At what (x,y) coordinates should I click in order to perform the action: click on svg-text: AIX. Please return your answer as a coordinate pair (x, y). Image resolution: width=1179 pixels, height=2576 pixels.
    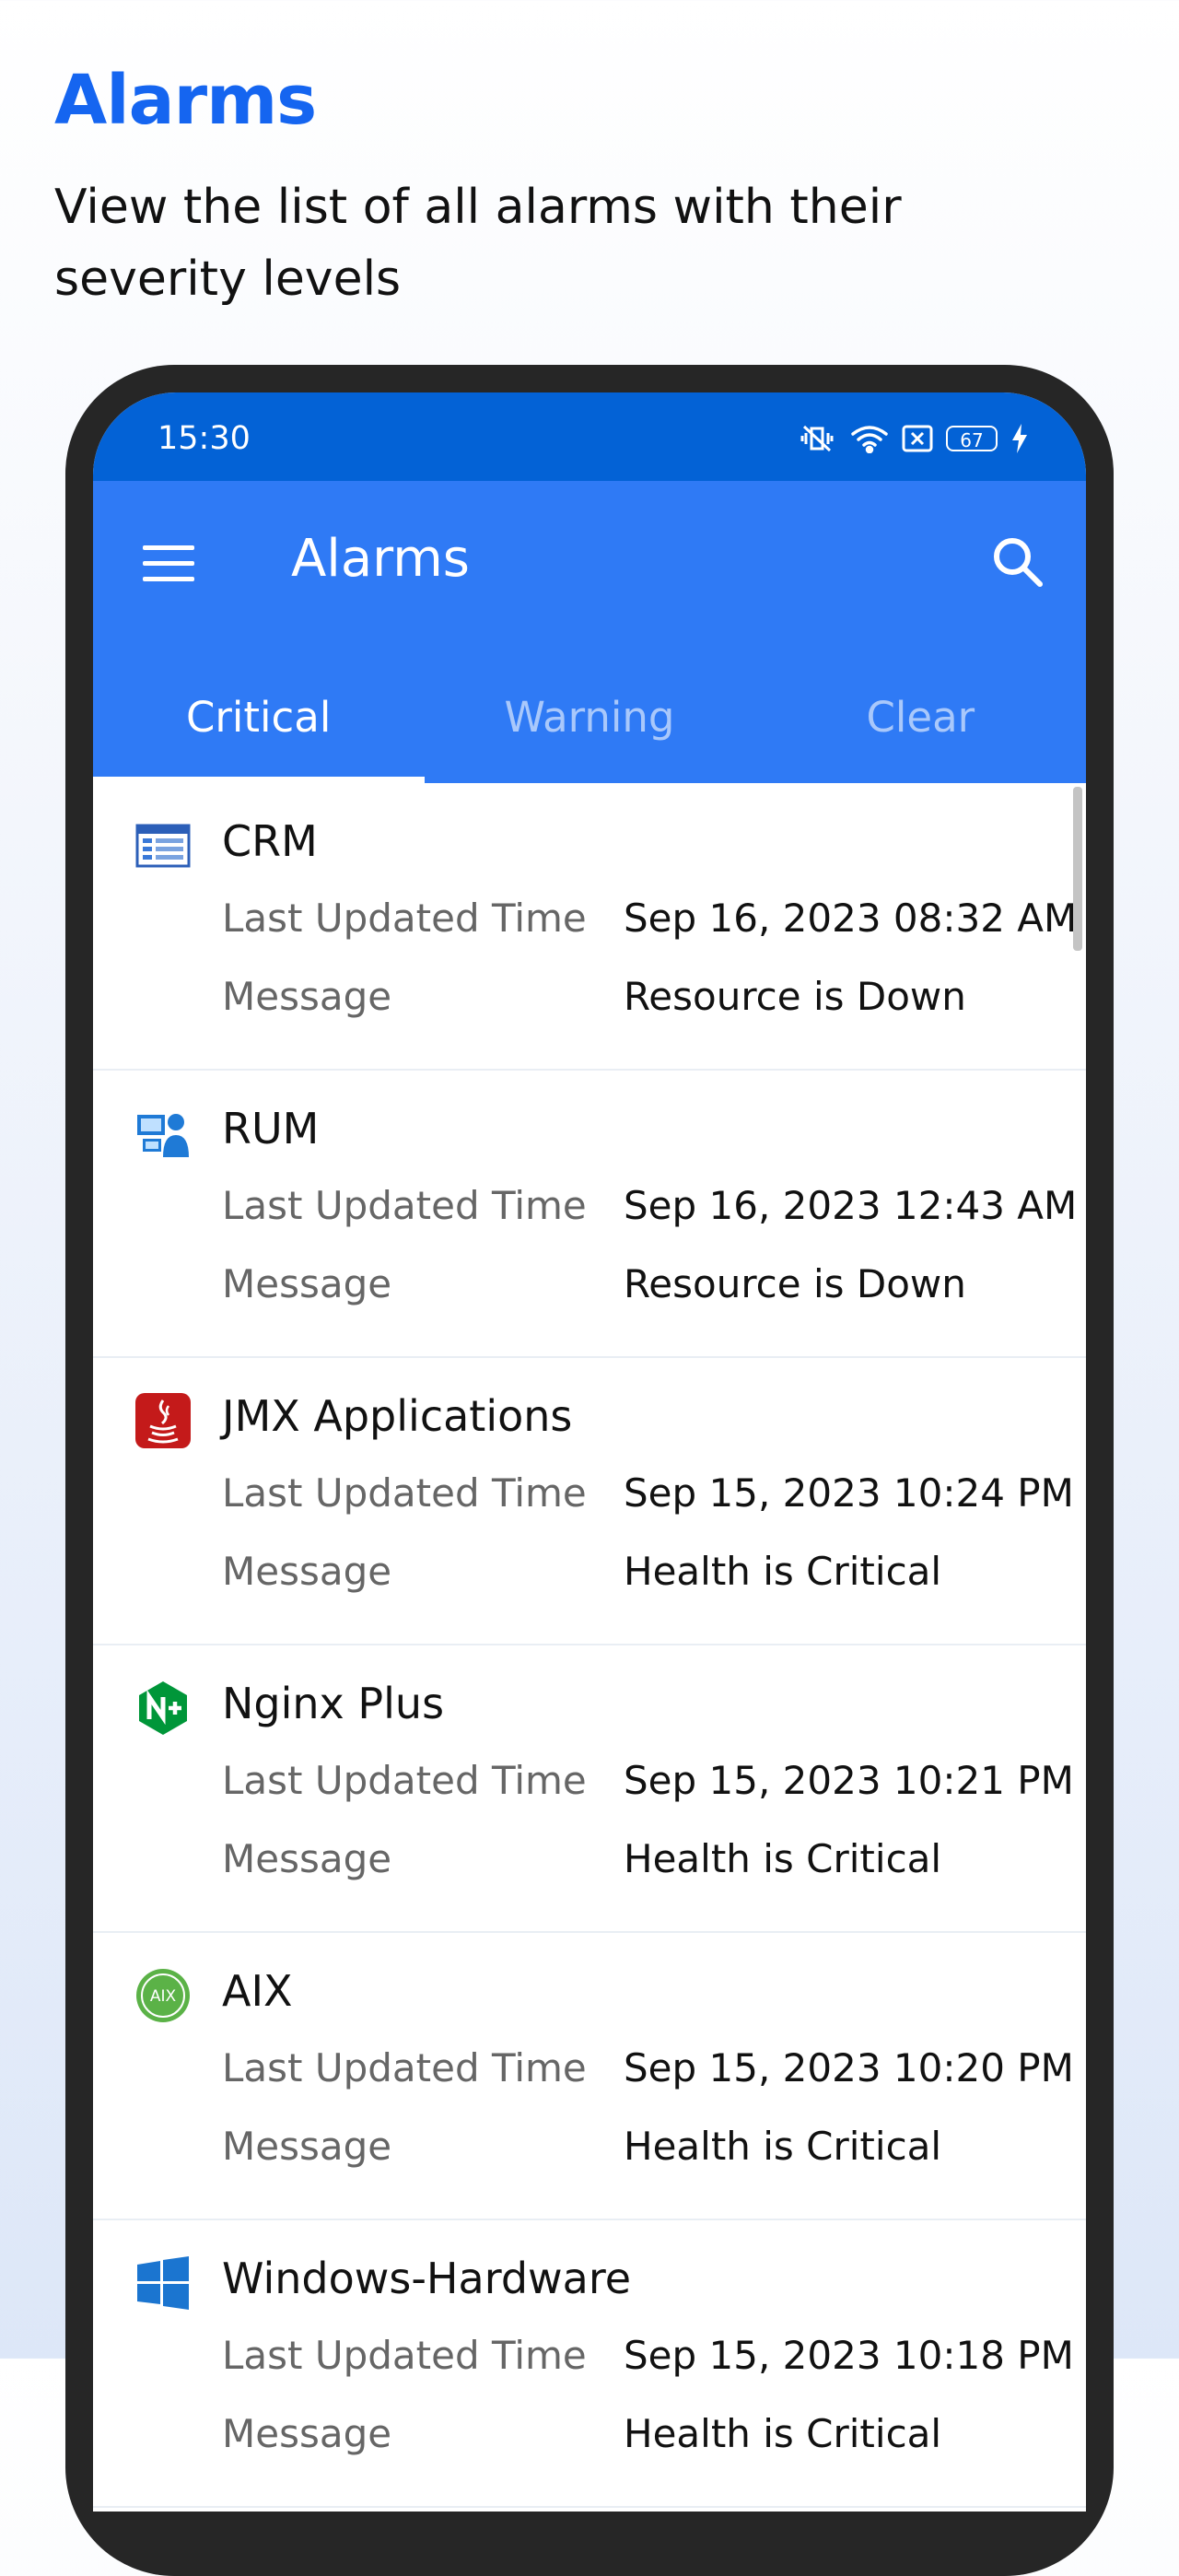
    Looking at the image, I should click on (163, 1996).